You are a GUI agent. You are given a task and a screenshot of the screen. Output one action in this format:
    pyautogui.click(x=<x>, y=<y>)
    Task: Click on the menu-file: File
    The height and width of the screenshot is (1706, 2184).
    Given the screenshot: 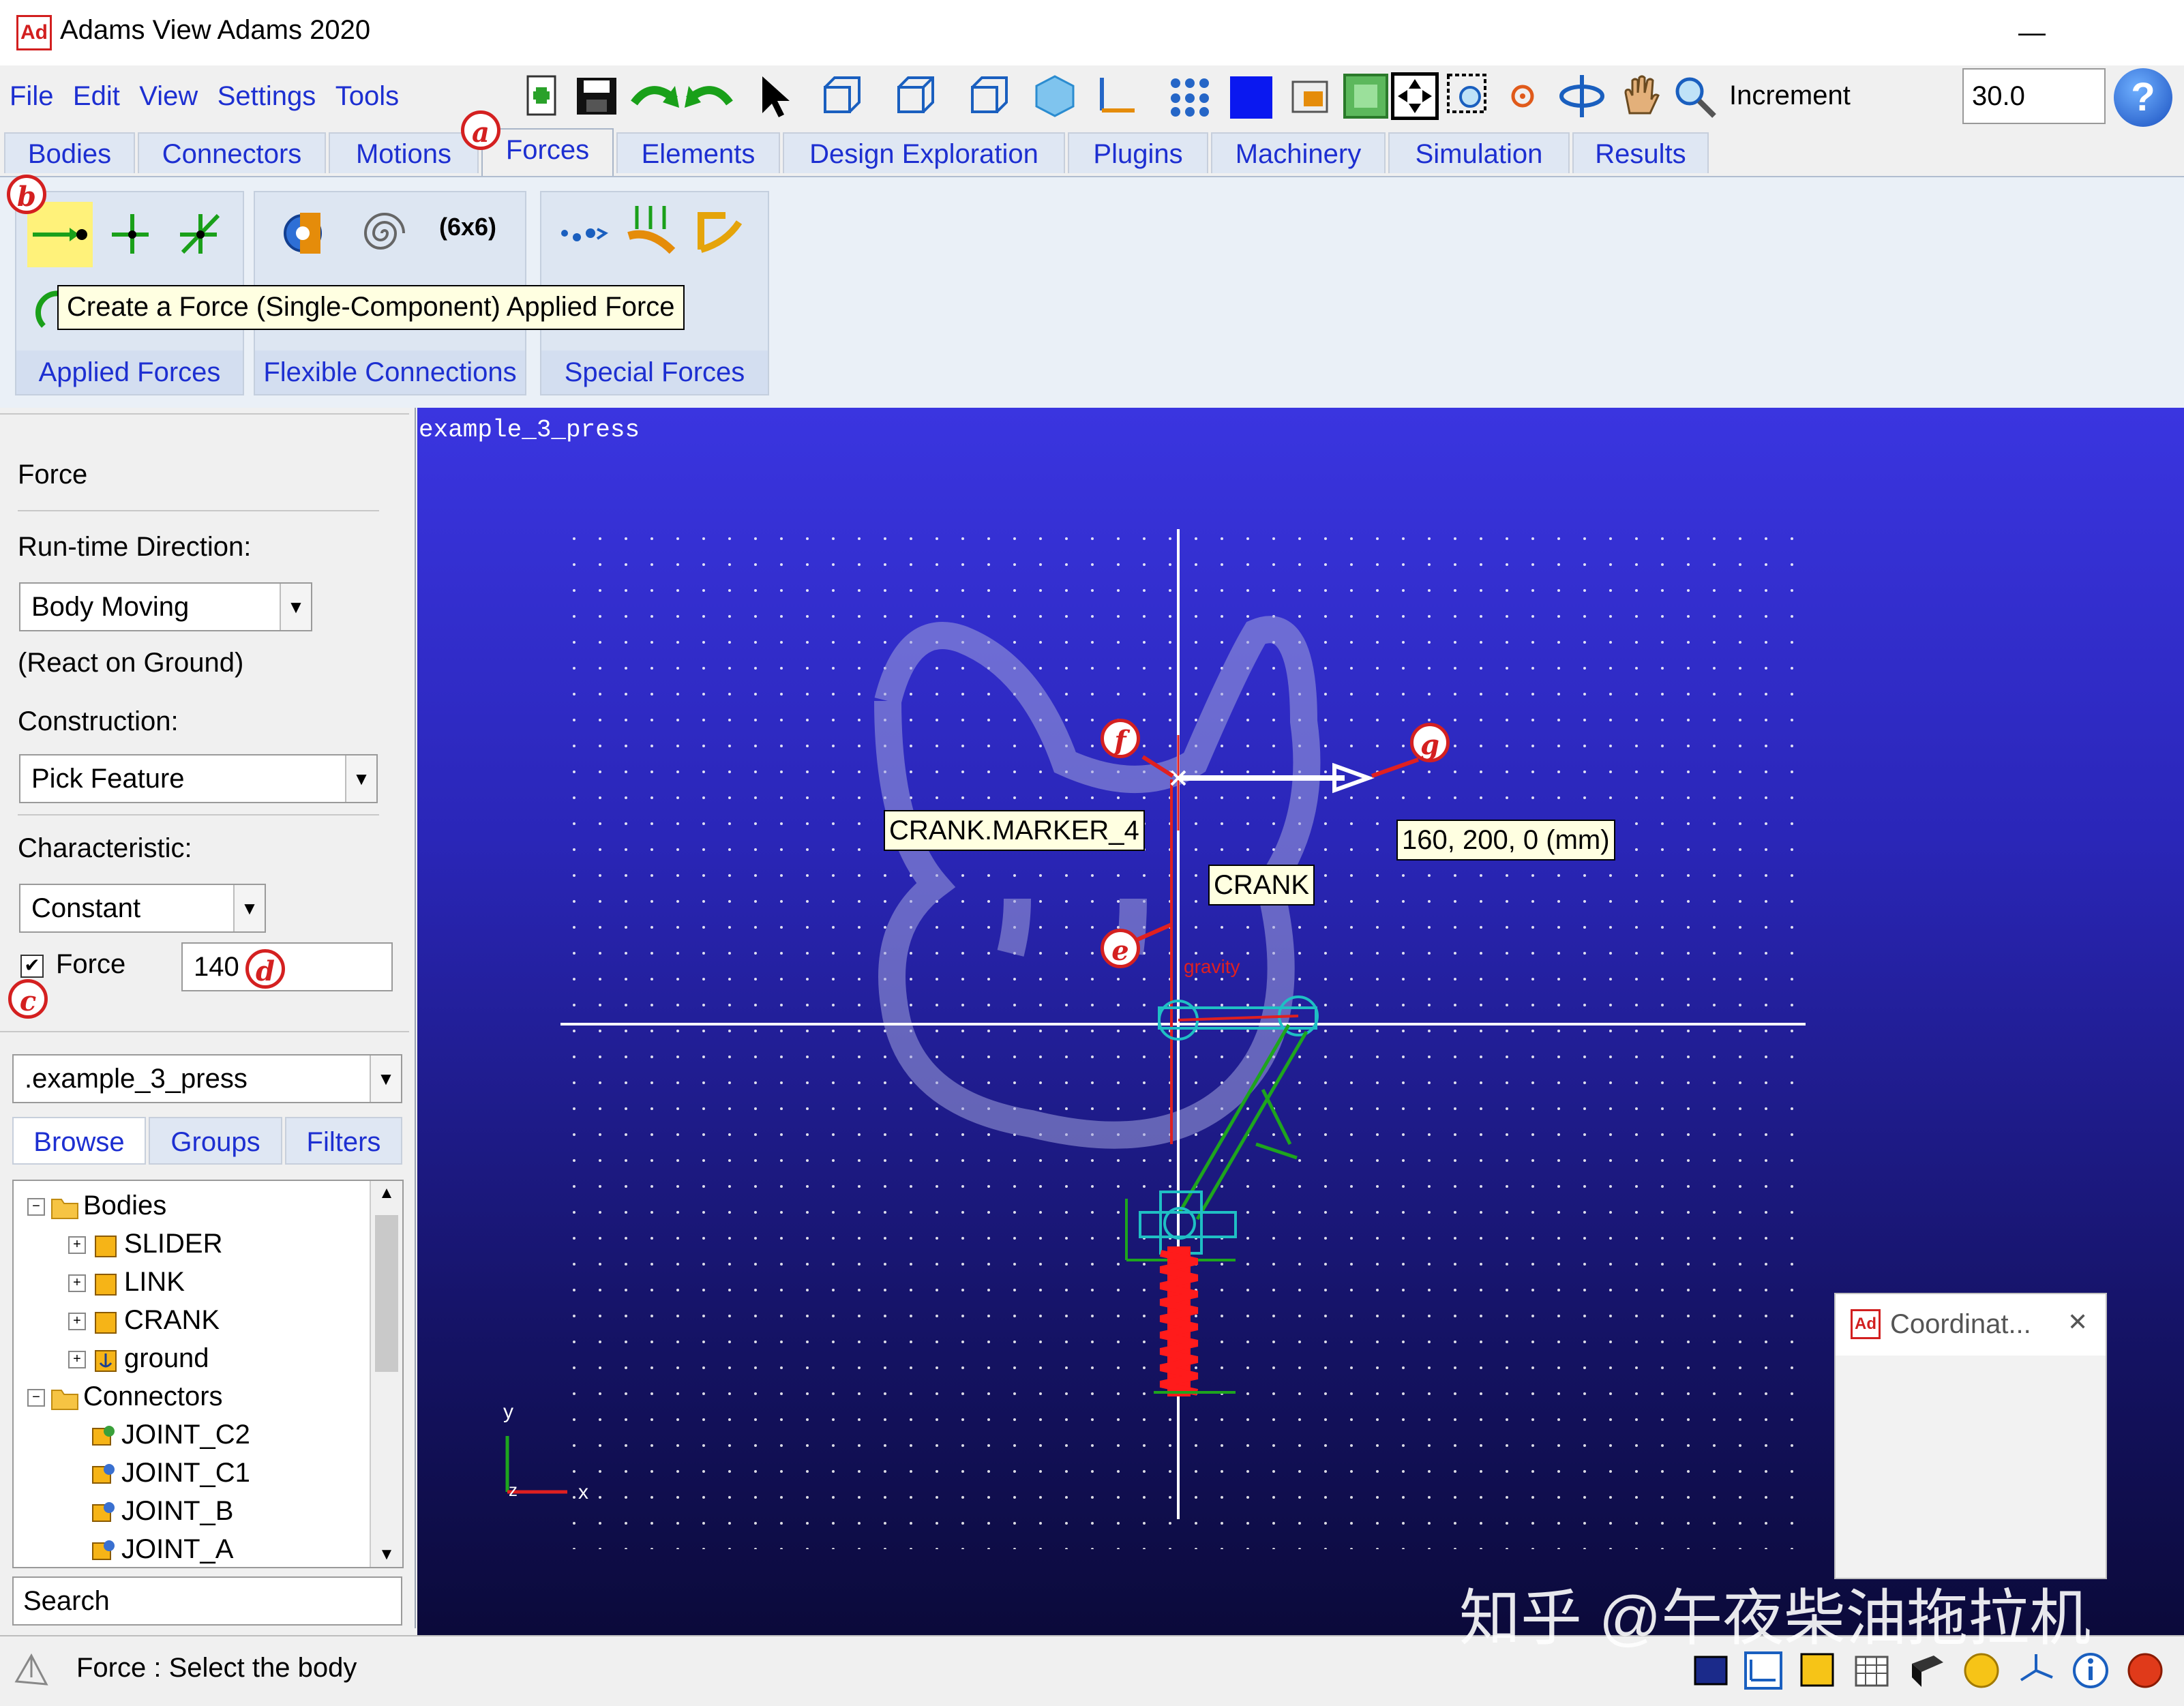 What is the action you would take?
    pyautogui.click(x=31, y=96)
    